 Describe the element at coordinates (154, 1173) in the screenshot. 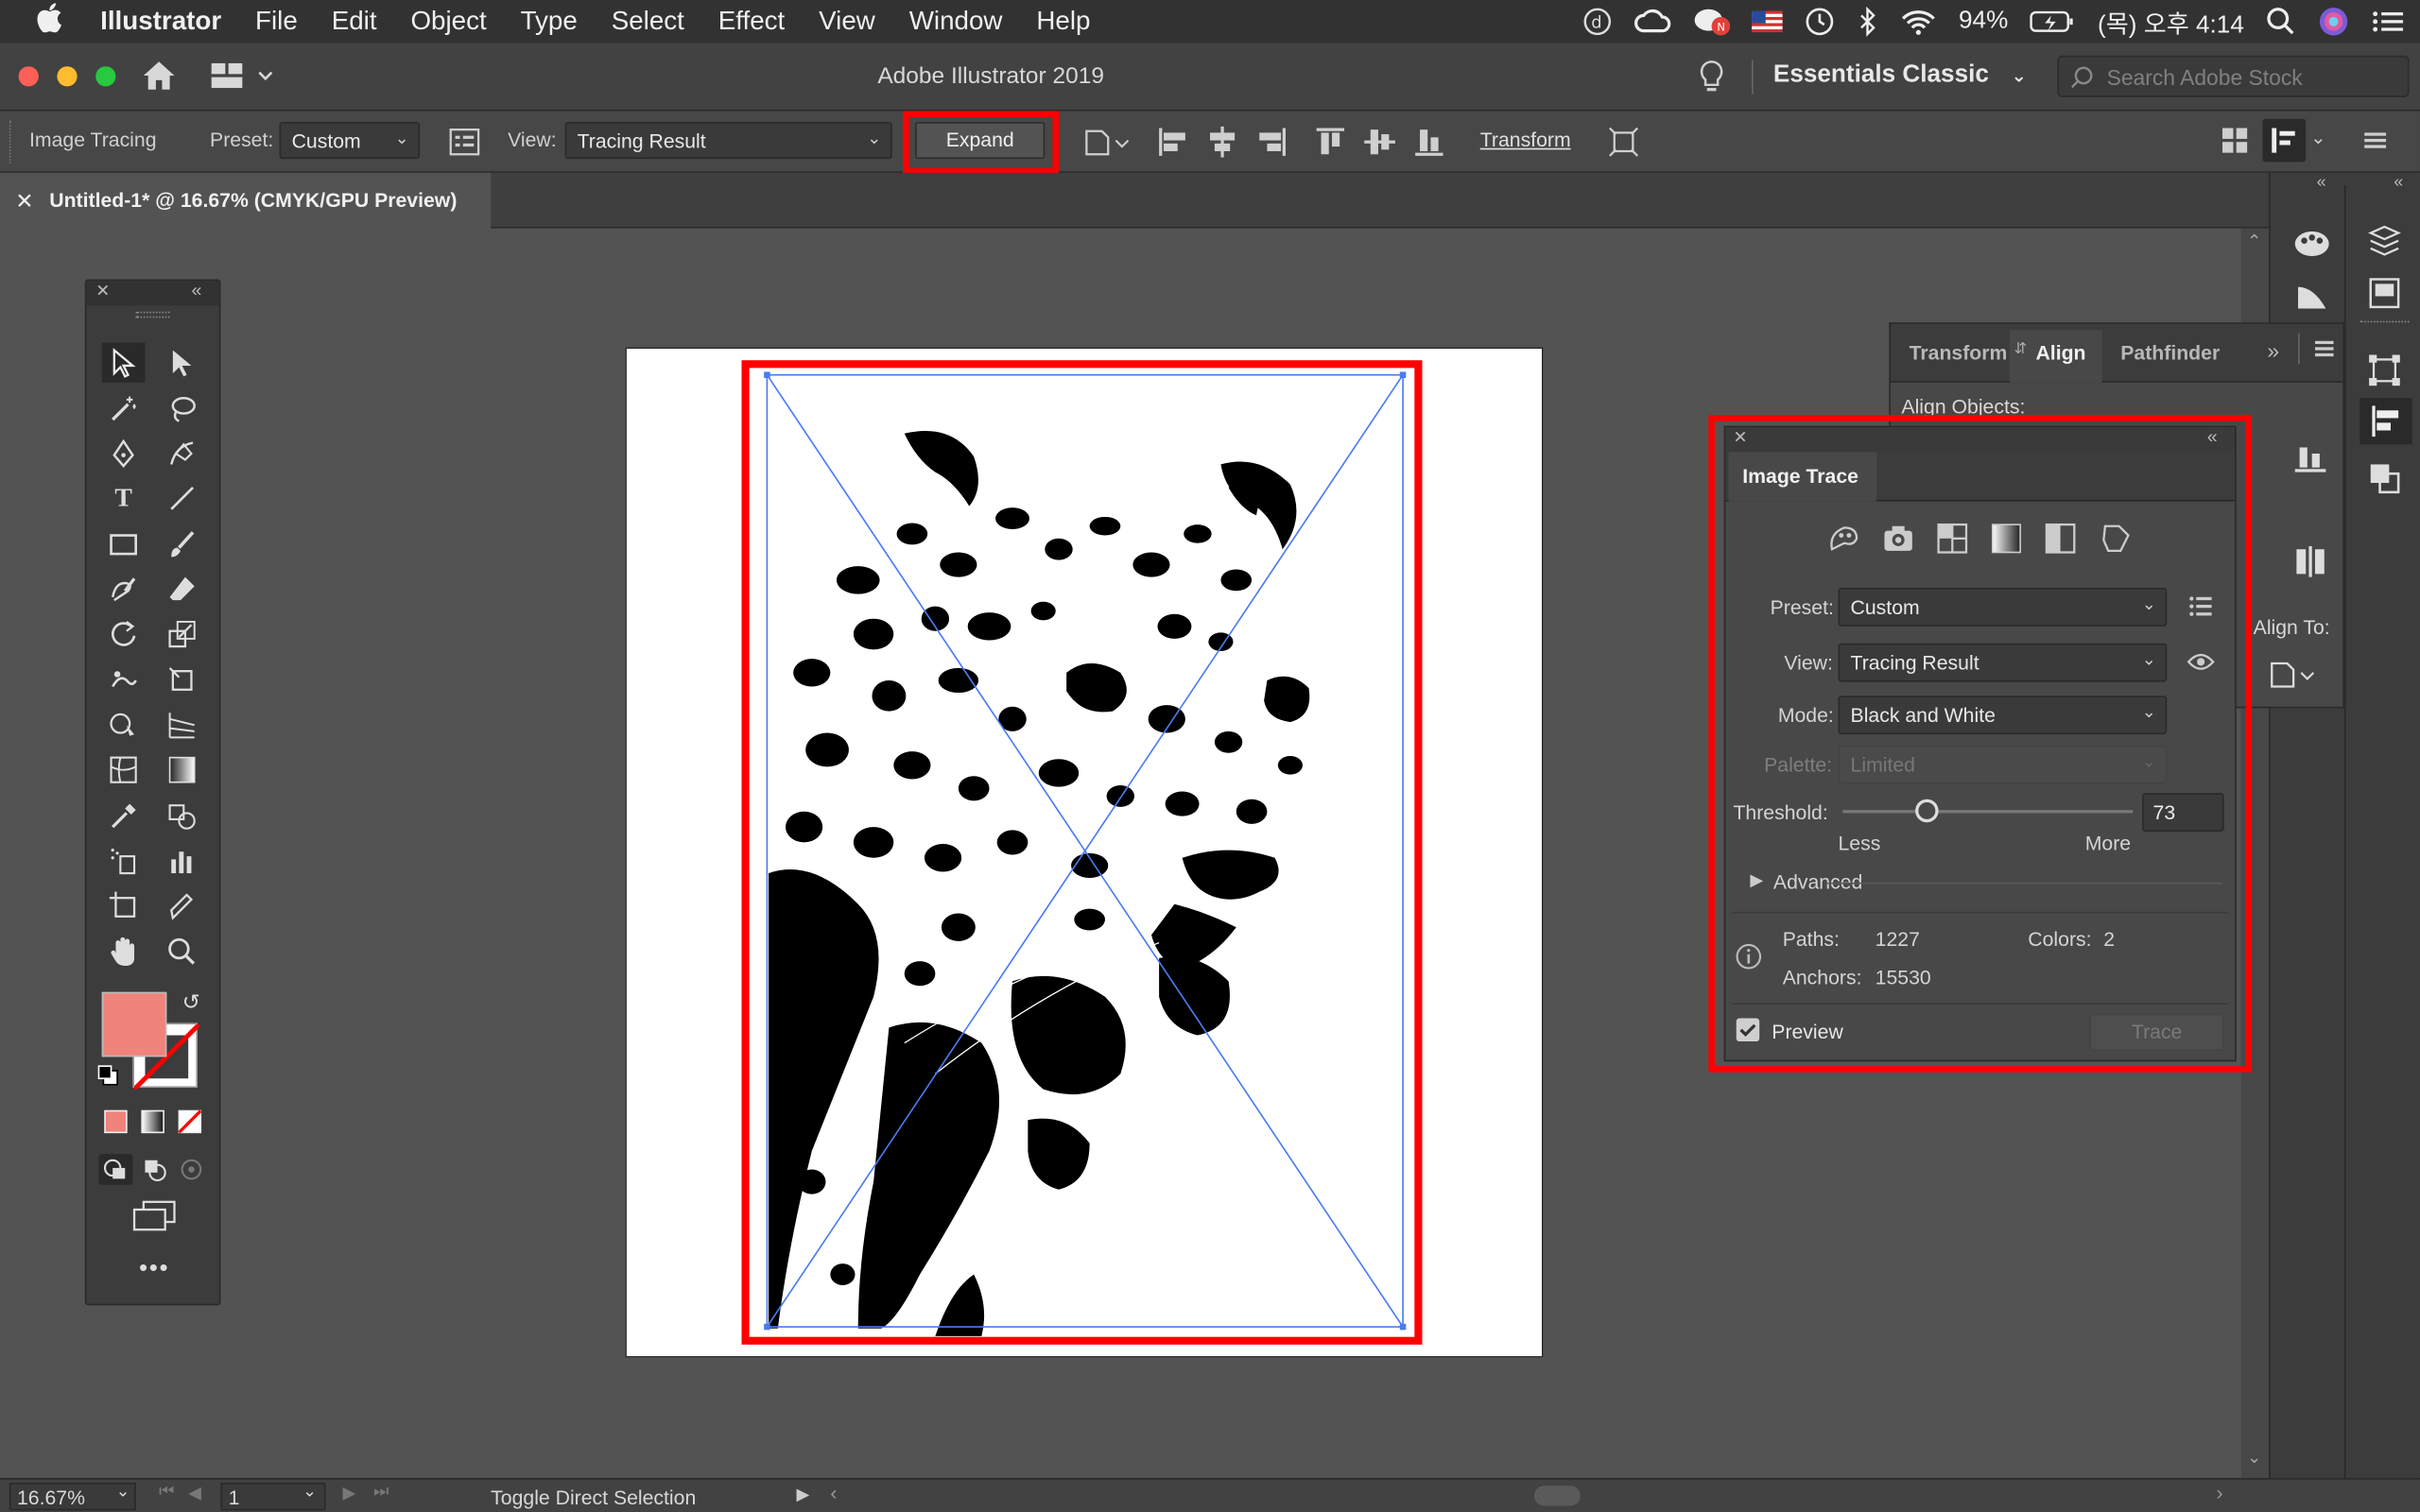

I see `draw-behind-icon` at that location.